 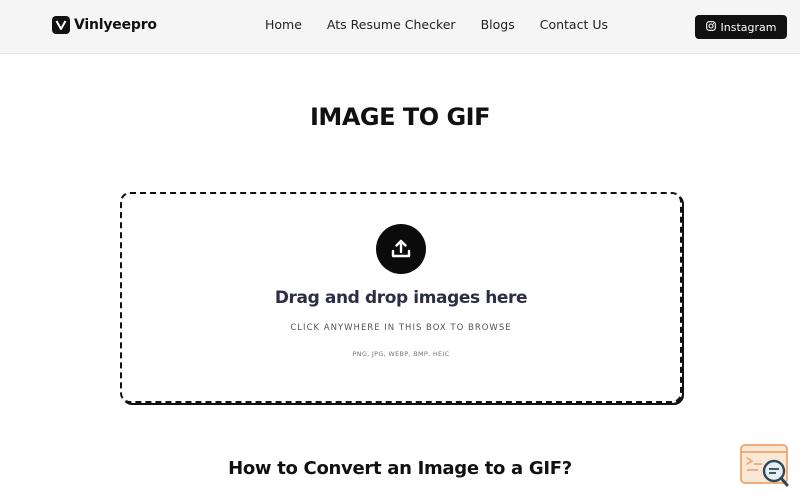 What do you see at coordinates (766, 467) in the screenshot?
I see `search-widget-icon` at bounding box center [766, 467].